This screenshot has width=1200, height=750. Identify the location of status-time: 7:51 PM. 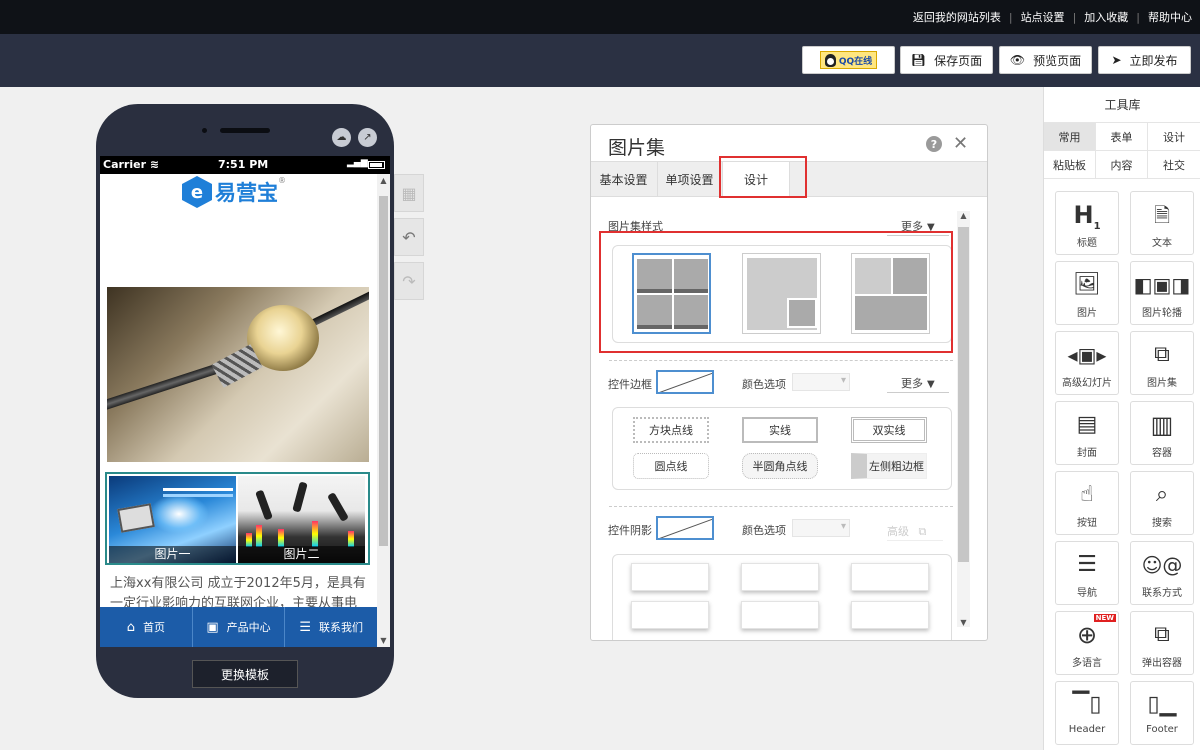
(243, 164).